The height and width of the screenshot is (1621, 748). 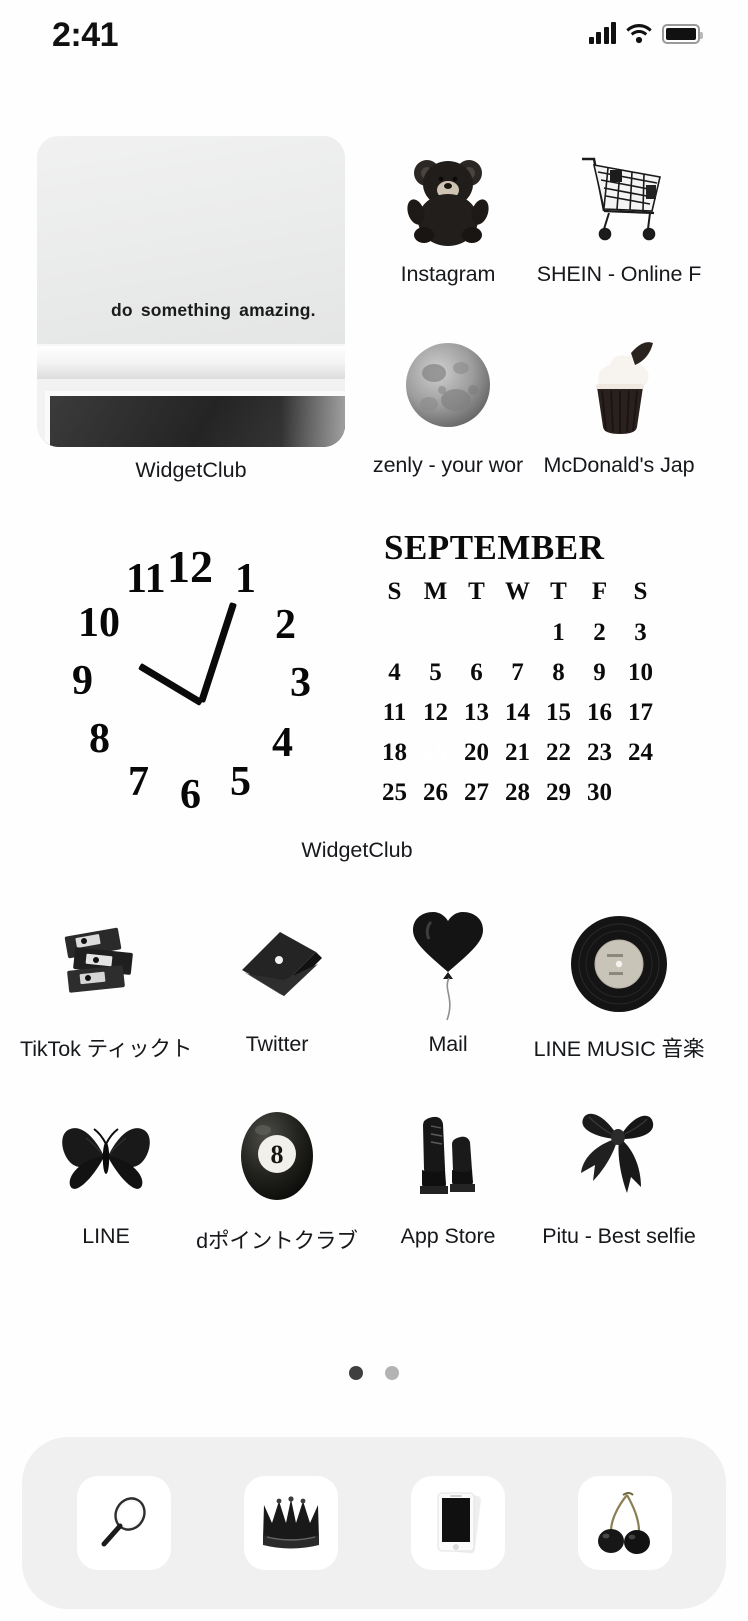 I want to click on calendar-day-cell: 14, so click(x=517, y=712).